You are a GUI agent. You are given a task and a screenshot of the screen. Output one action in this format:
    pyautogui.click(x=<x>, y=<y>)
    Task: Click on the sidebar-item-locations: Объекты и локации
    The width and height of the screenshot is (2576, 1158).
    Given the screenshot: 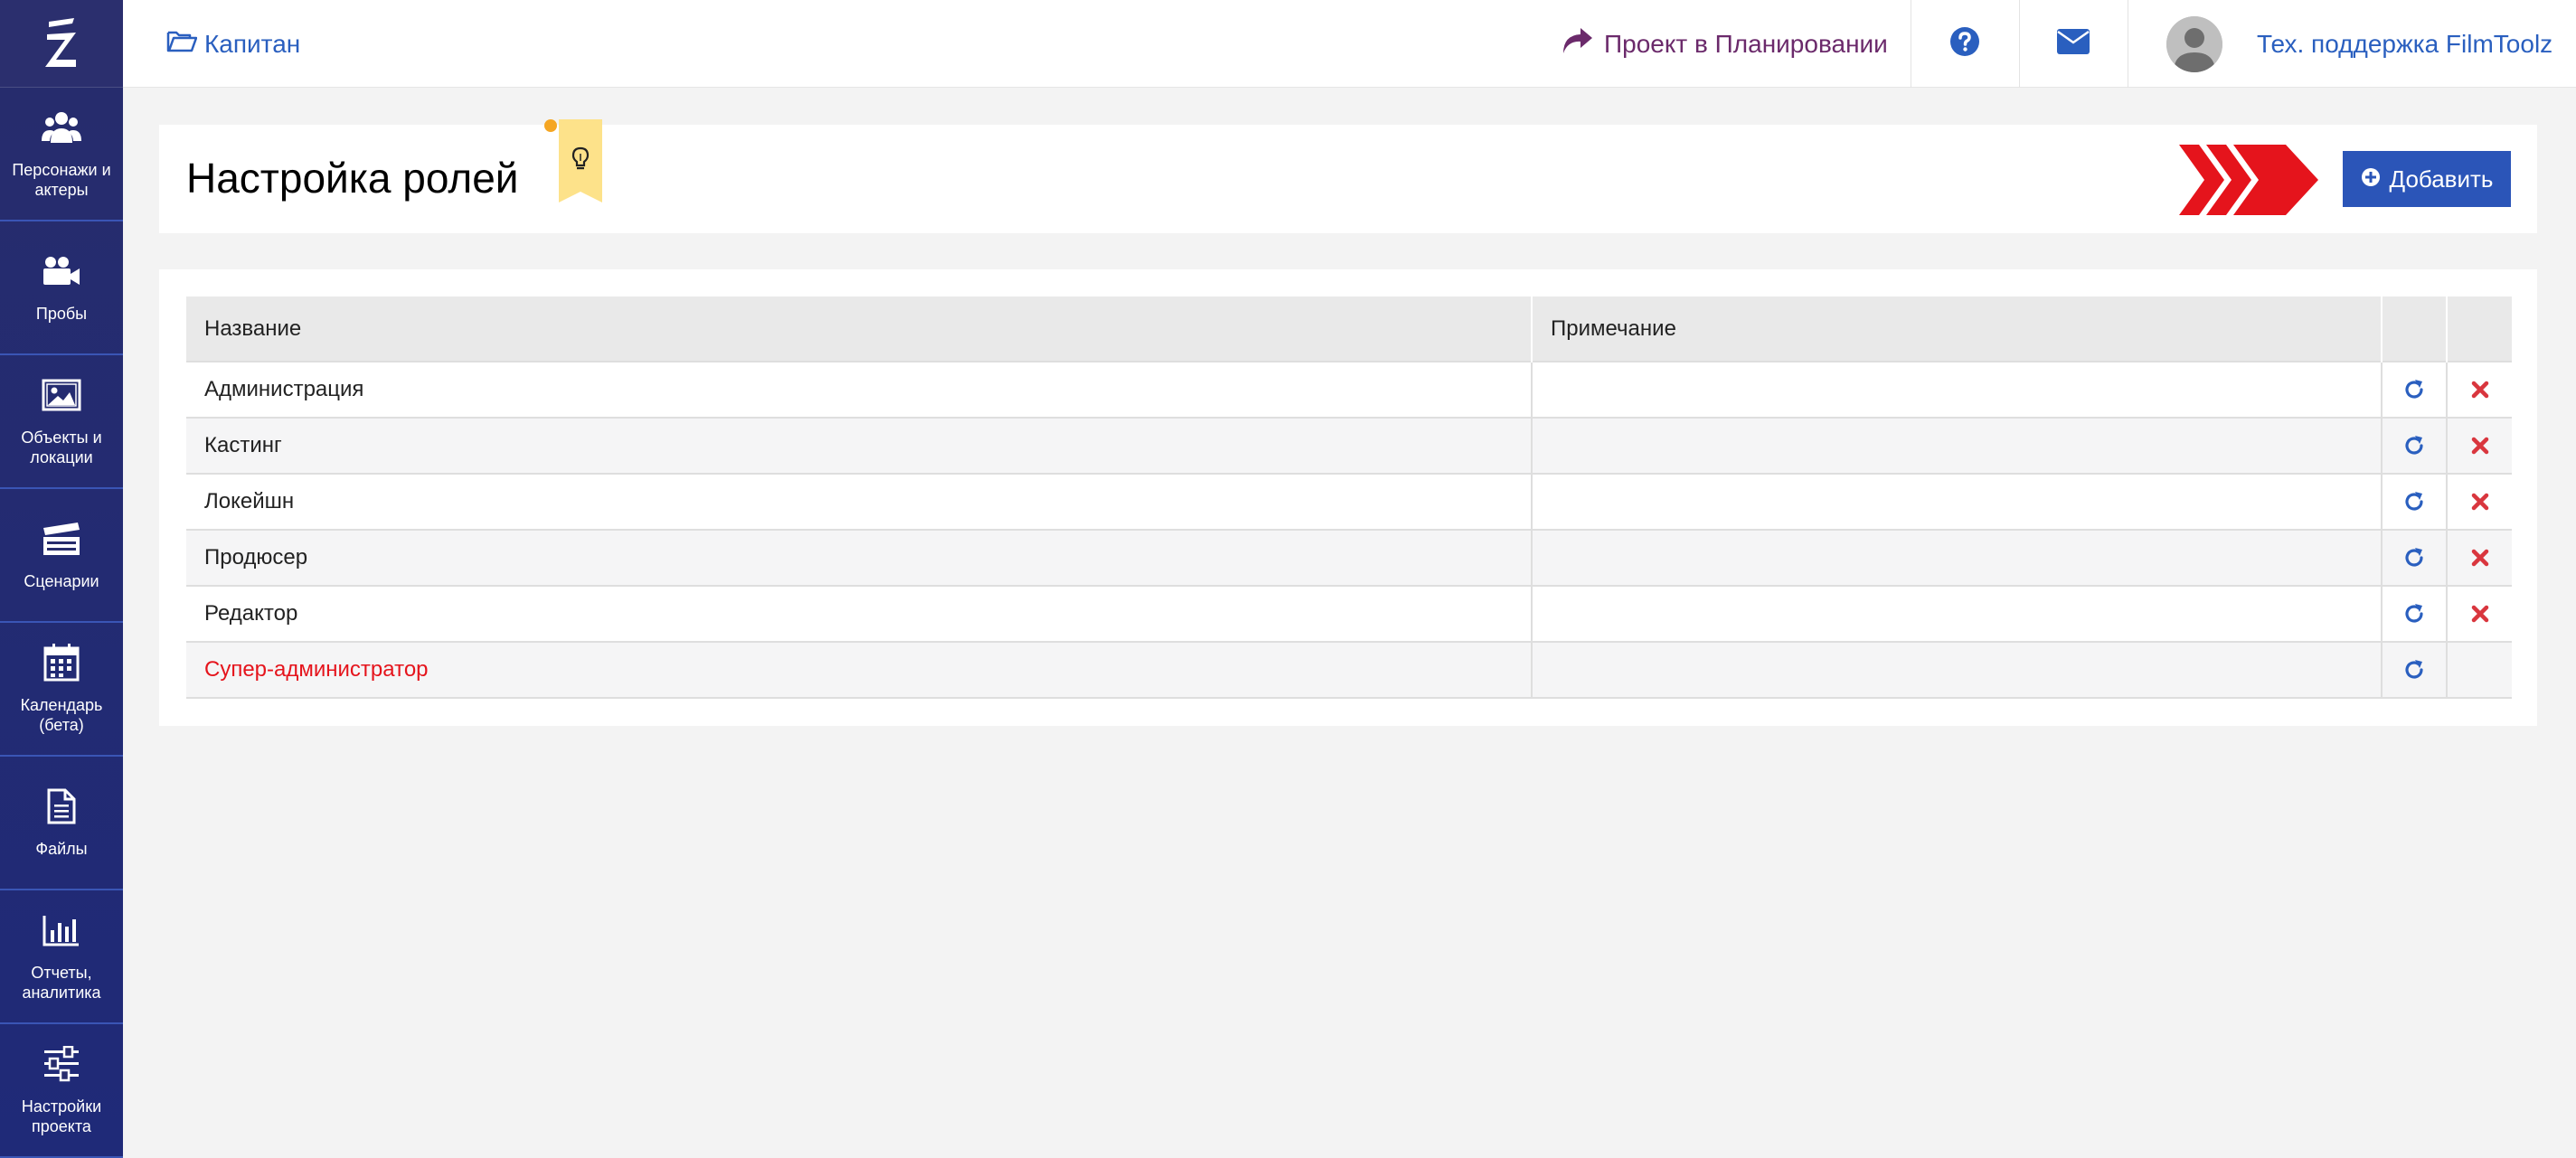 What is the action you would take?
    pyautogui.click(x=62, y=422)
    